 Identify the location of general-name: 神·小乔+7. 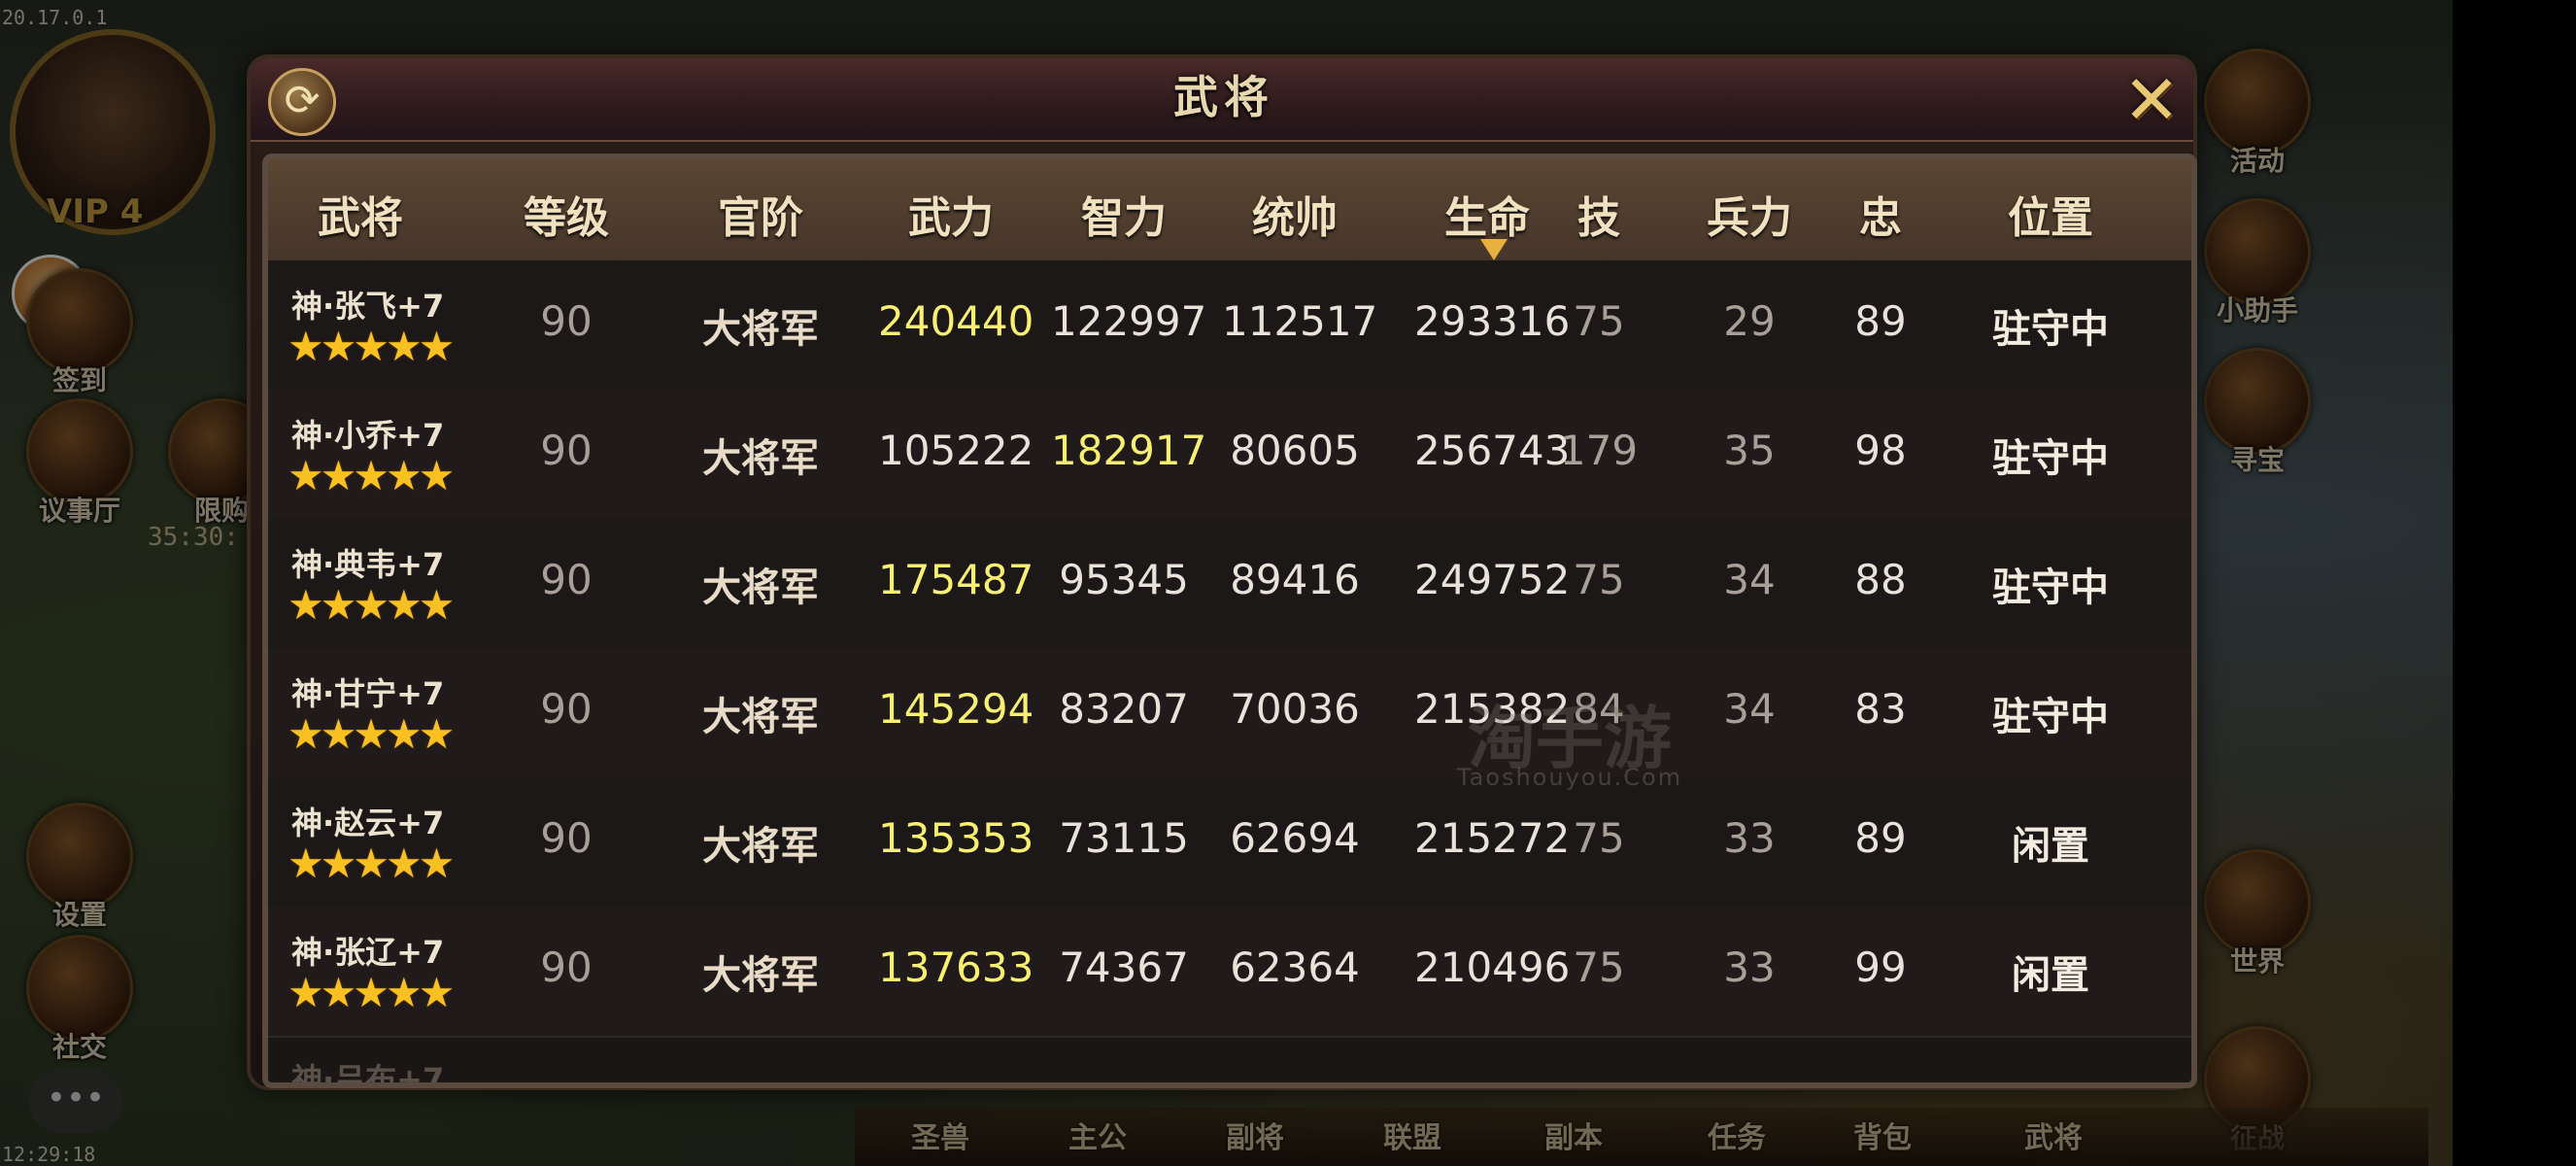
(368, 435).